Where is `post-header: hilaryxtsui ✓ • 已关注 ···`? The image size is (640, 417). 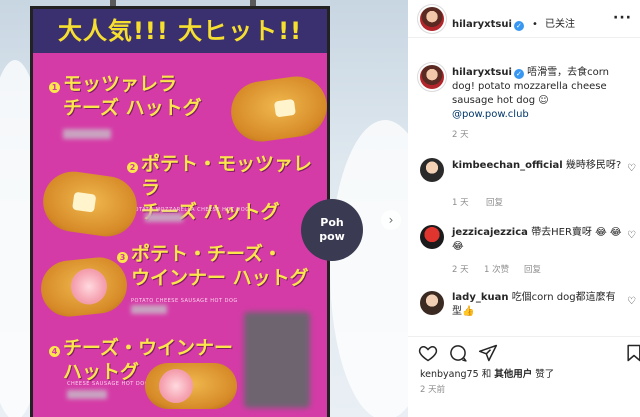
post-header: hilaryxtsui ✓ • 已关注 ··· is located at coordinates (524, 19).